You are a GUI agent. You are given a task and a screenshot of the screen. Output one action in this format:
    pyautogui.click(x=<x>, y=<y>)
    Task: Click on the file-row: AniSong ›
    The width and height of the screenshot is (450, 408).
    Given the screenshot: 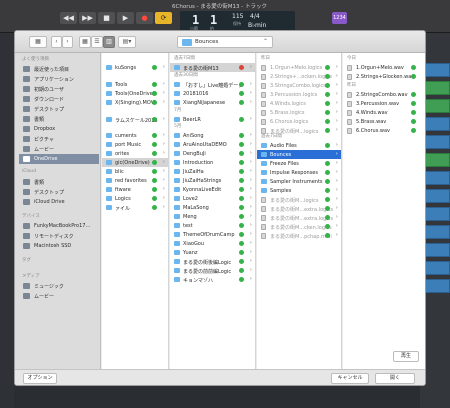 What is the action you would take?
    pyautogui.click(x=212, y=135)
    